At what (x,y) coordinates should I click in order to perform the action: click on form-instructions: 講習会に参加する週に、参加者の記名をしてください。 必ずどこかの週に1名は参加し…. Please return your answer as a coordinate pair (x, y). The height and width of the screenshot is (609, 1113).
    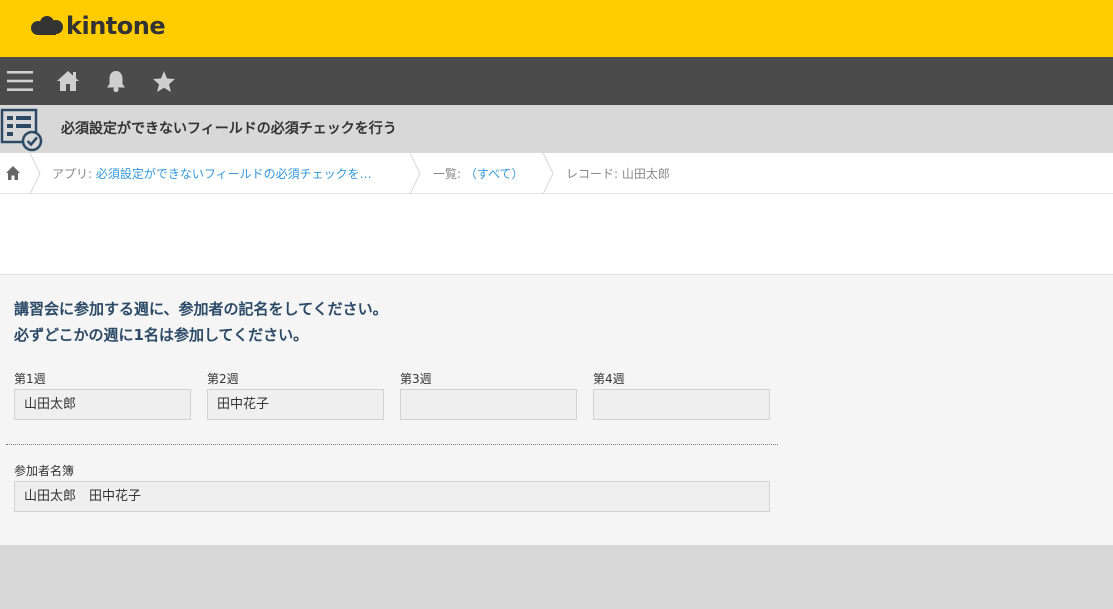
    Looking at the image, I should click on (201, 322).